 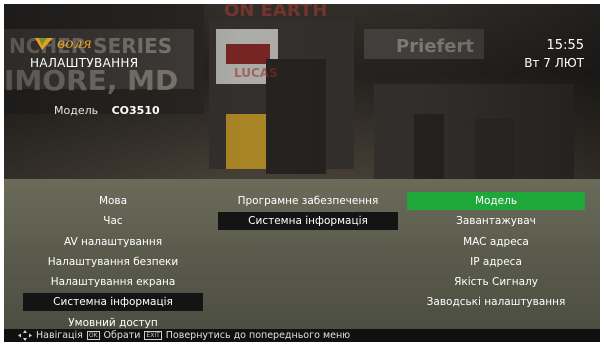 I want to click on detail-item-model: Модель, so click(x=496, y=201).